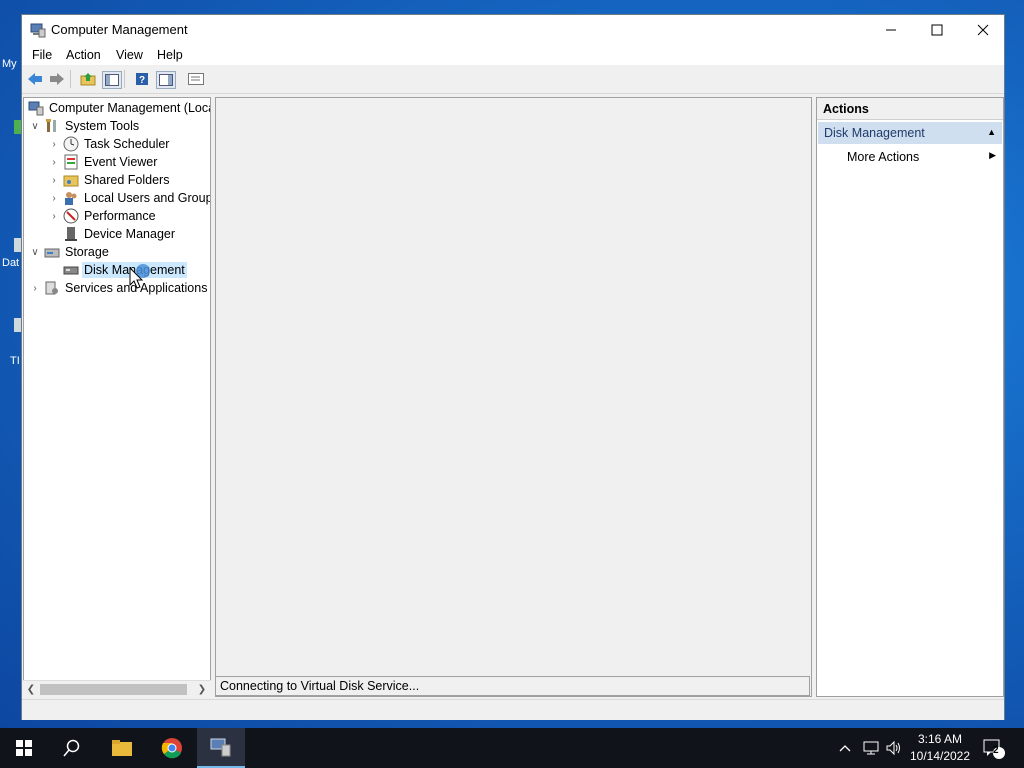 The image size is (1024, 768). I want to click on mouse-cursor-busy, so click(139, 276).